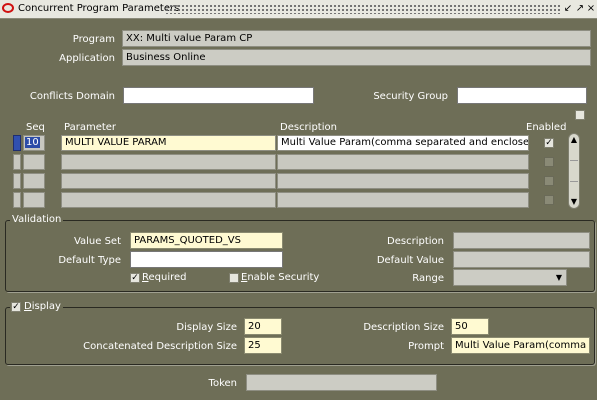 The width and height of the screenshot is (597, 400). I want to click on token-field, so click(341, 382).